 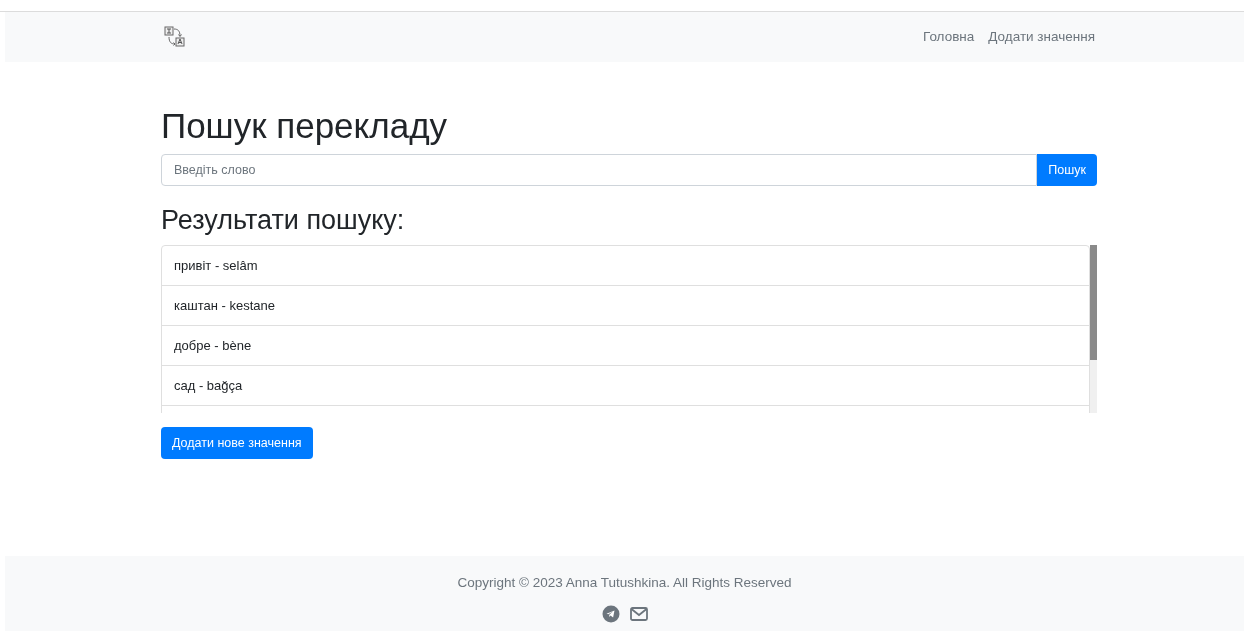 I want to click on nav-link: Головна, so click(x=949, y=37).